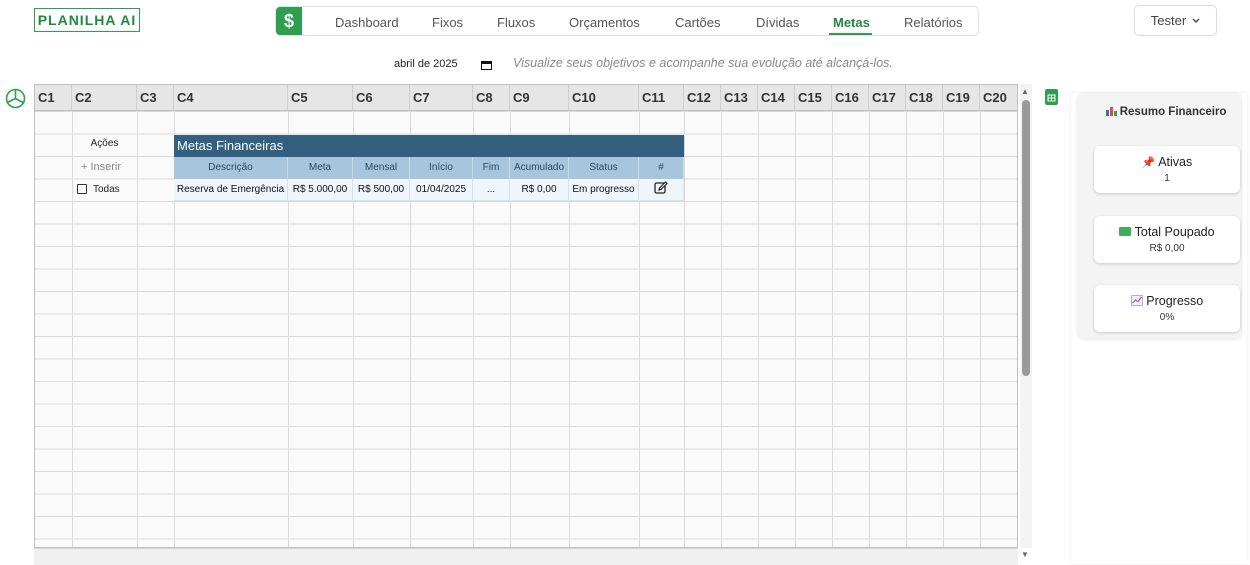  Describe the element at coordinates (1175, 301) in the screenshot. I see `card-label-text: Progresso` at that location.